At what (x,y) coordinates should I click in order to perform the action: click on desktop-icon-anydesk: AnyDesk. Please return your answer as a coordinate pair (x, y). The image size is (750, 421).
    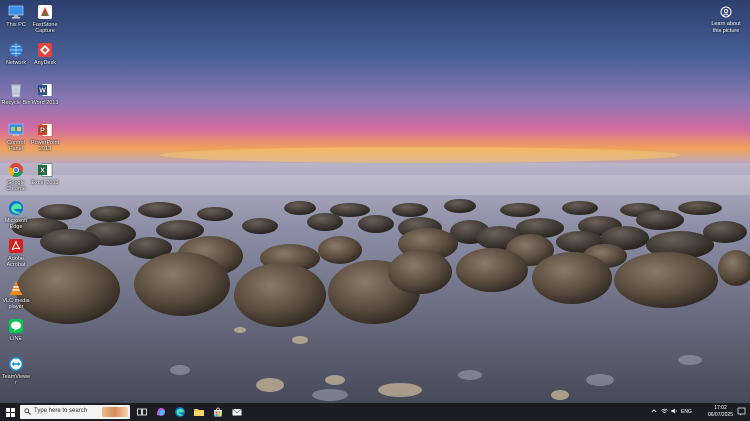
    Looking at the image, I should click on (45, 54).